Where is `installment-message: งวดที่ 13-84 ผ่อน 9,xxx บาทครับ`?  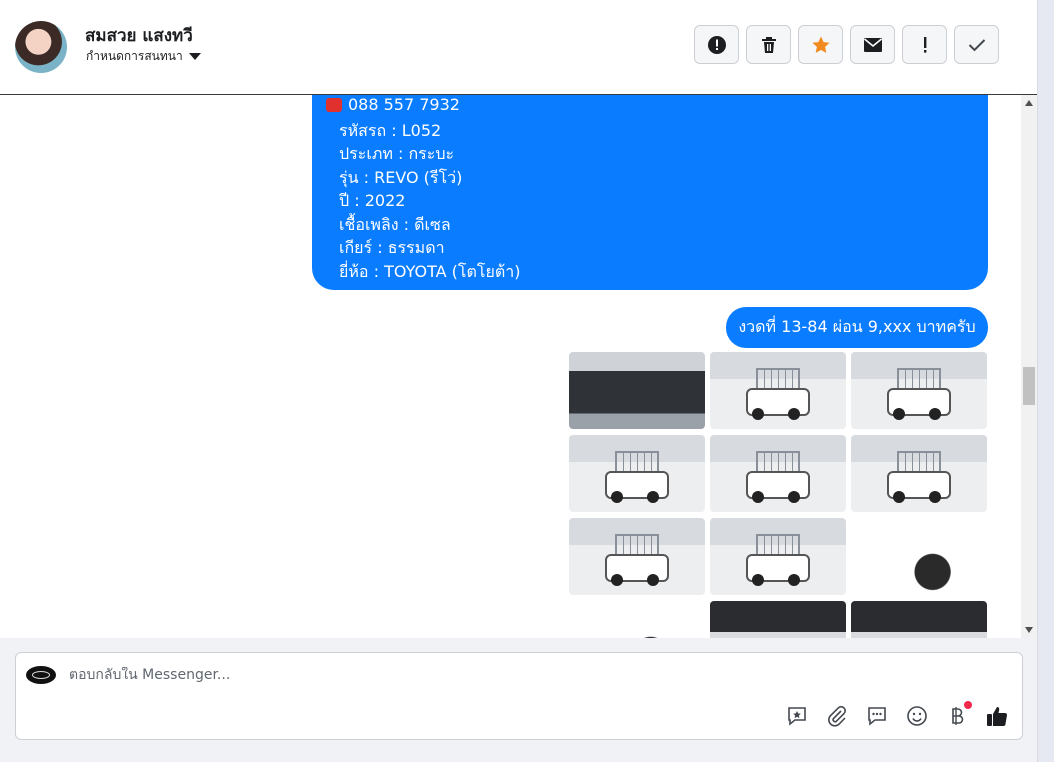
installment-message: งวดที่ 13-84 ผ่อน 9,xxx บาทครับ is located at coordinates (857, 327).